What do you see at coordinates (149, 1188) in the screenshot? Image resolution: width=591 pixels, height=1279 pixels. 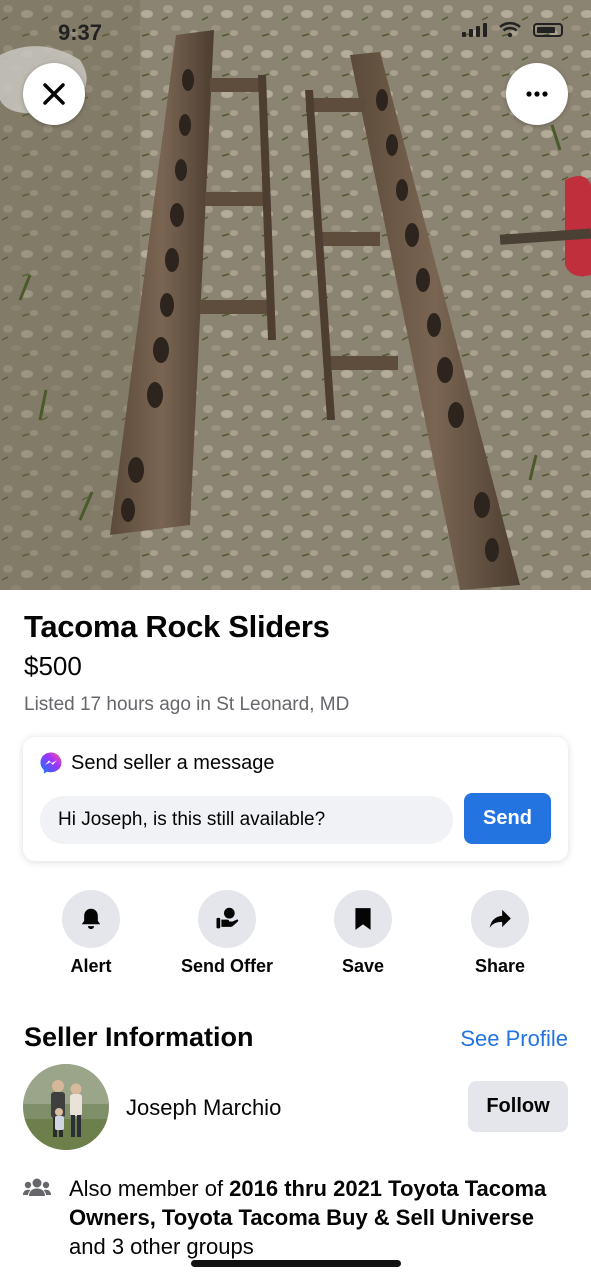 I see `groups-prefix: Also member of` at bounding box center [149, 1188].